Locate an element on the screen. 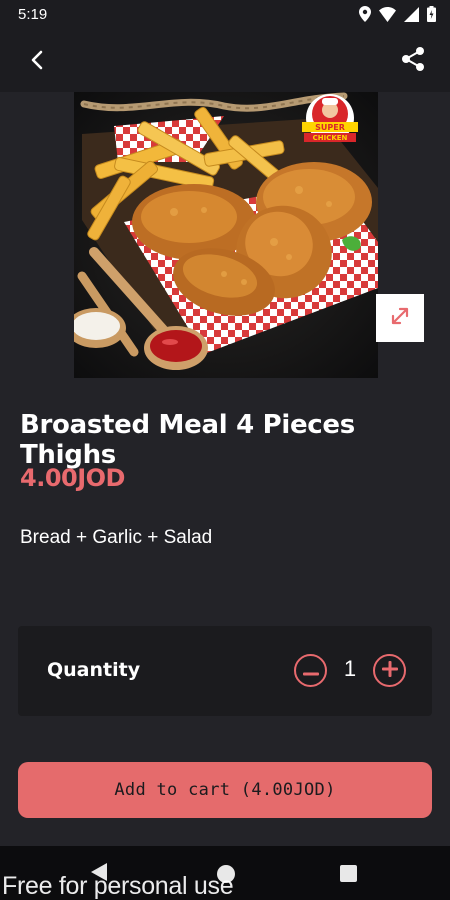  add-to-cart-label: Add to cart (4.00JOD) is located at coordinates (225, 790).